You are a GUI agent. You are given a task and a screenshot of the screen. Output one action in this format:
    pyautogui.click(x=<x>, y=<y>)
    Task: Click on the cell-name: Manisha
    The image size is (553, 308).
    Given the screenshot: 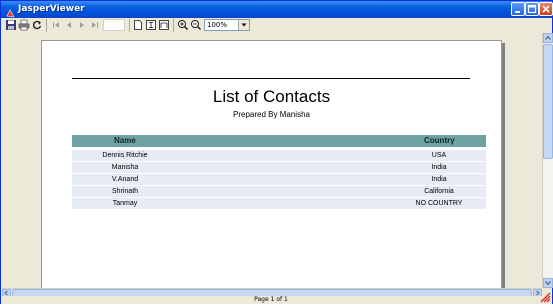 What is the action you would take?
    pyautogui.click(x=125, y=167)
    